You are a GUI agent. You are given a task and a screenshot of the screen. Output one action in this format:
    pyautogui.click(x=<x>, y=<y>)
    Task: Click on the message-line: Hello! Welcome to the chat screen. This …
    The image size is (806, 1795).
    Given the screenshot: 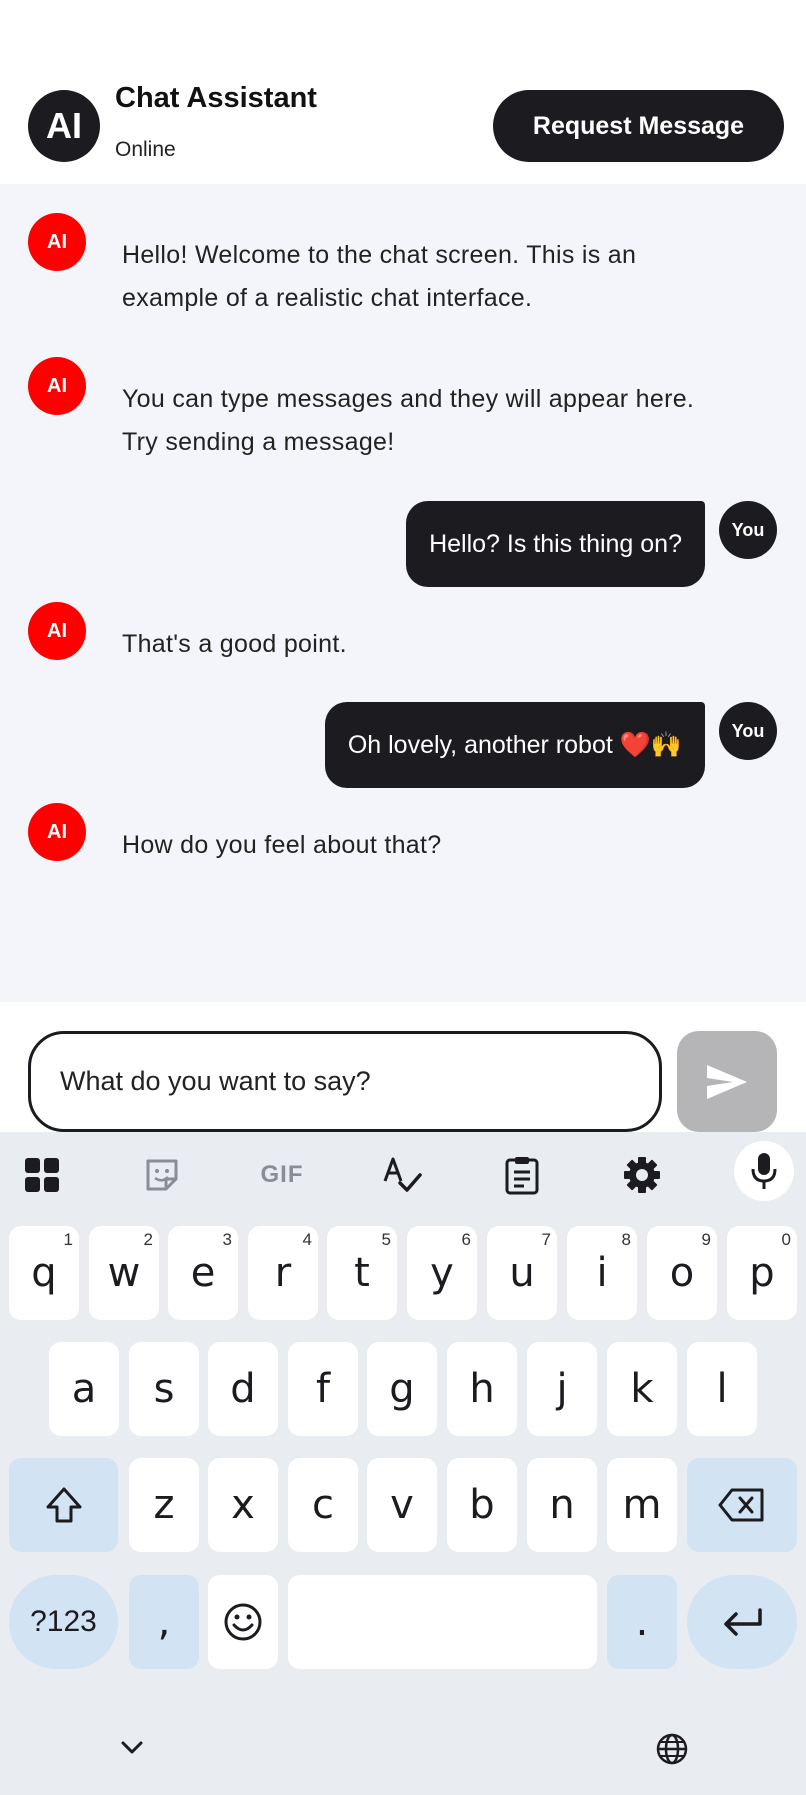 What is the action you would take?
    pyautogui.click(x=379, y=255)
    